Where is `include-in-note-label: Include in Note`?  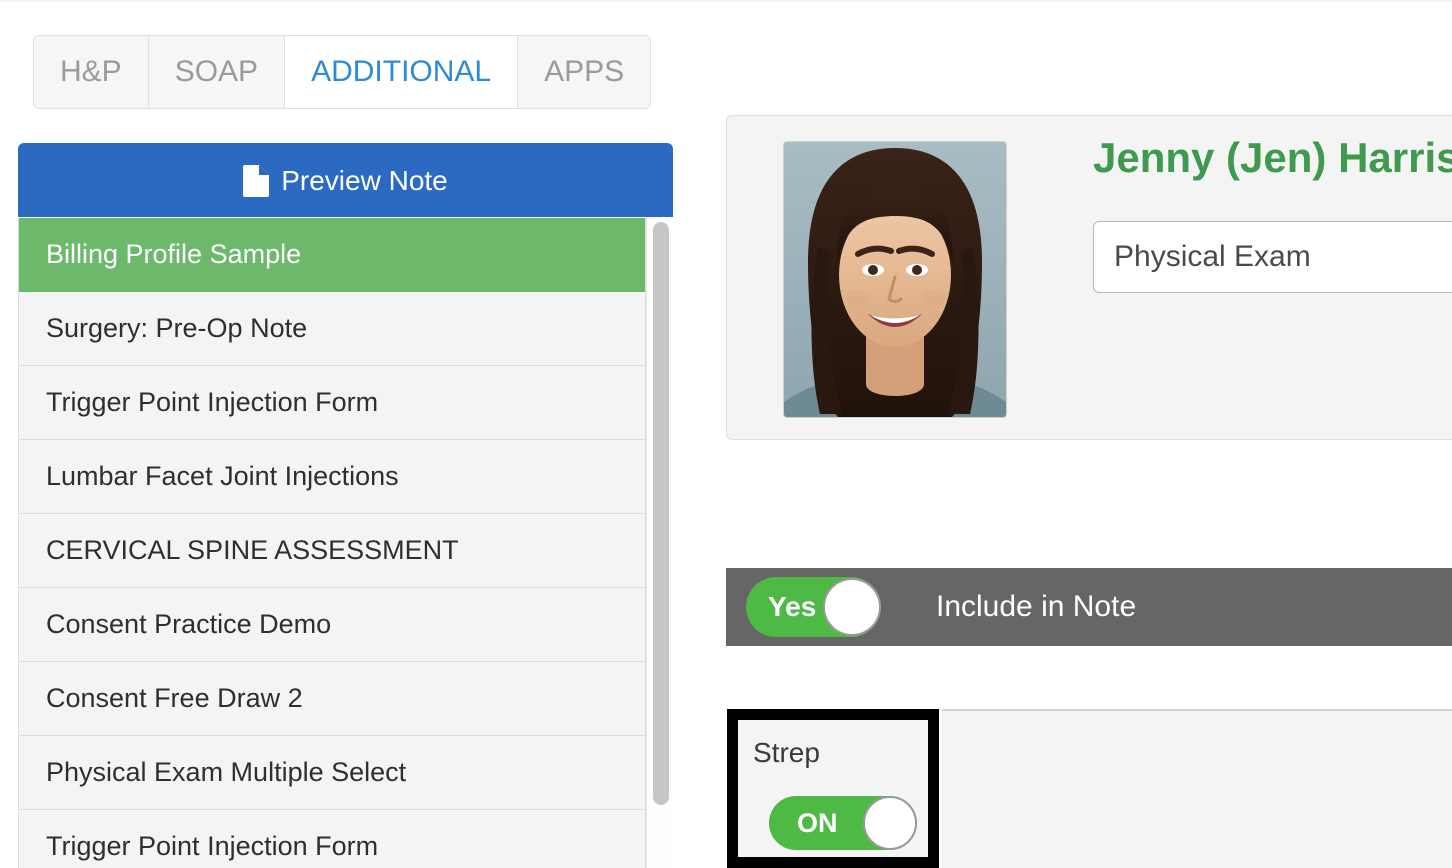 include-in-note-label: Include in Note is located at coordinates (1036, 606).